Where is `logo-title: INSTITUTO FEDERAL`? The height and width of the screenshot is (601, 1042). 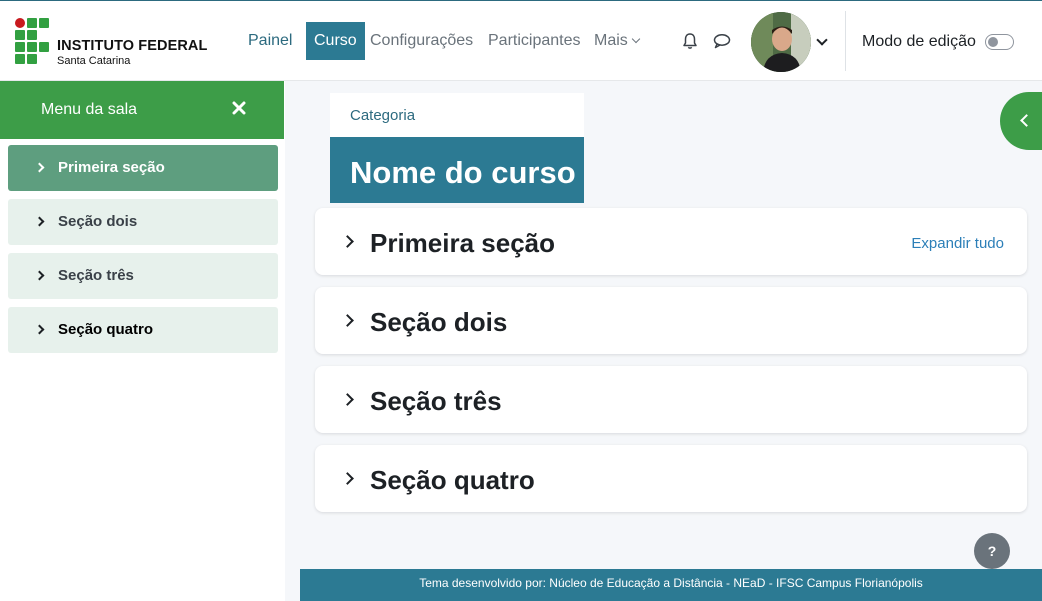 logo-title: INSTITUTO FEDERAL is located at coordinates (132, 46).